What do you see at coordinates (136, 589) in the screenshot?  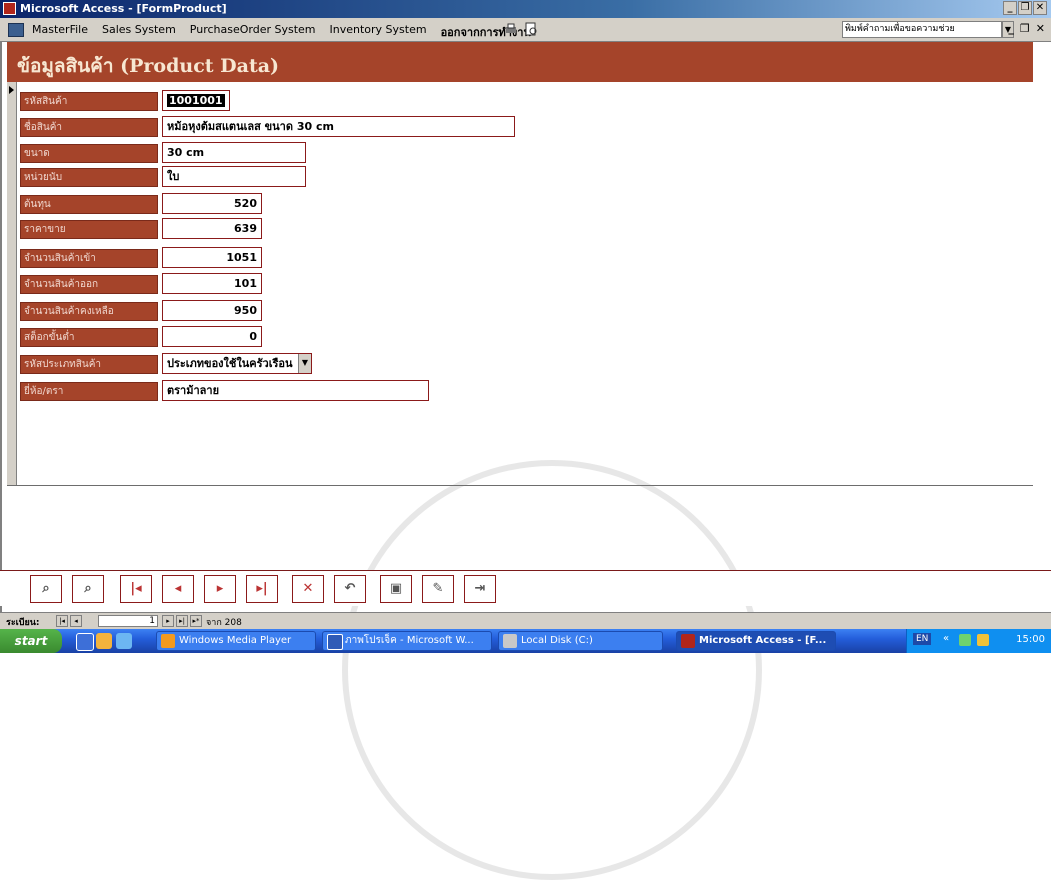 I see `first-record-icon: |◂` at bounding box center [136, 589].